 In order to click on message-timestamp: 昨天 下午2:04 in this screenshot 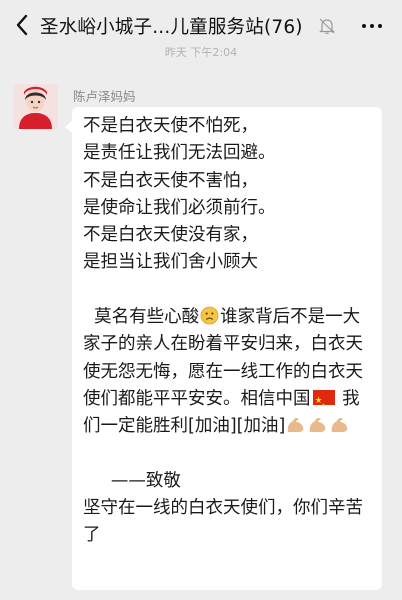, I will do `click(201, 52)`.